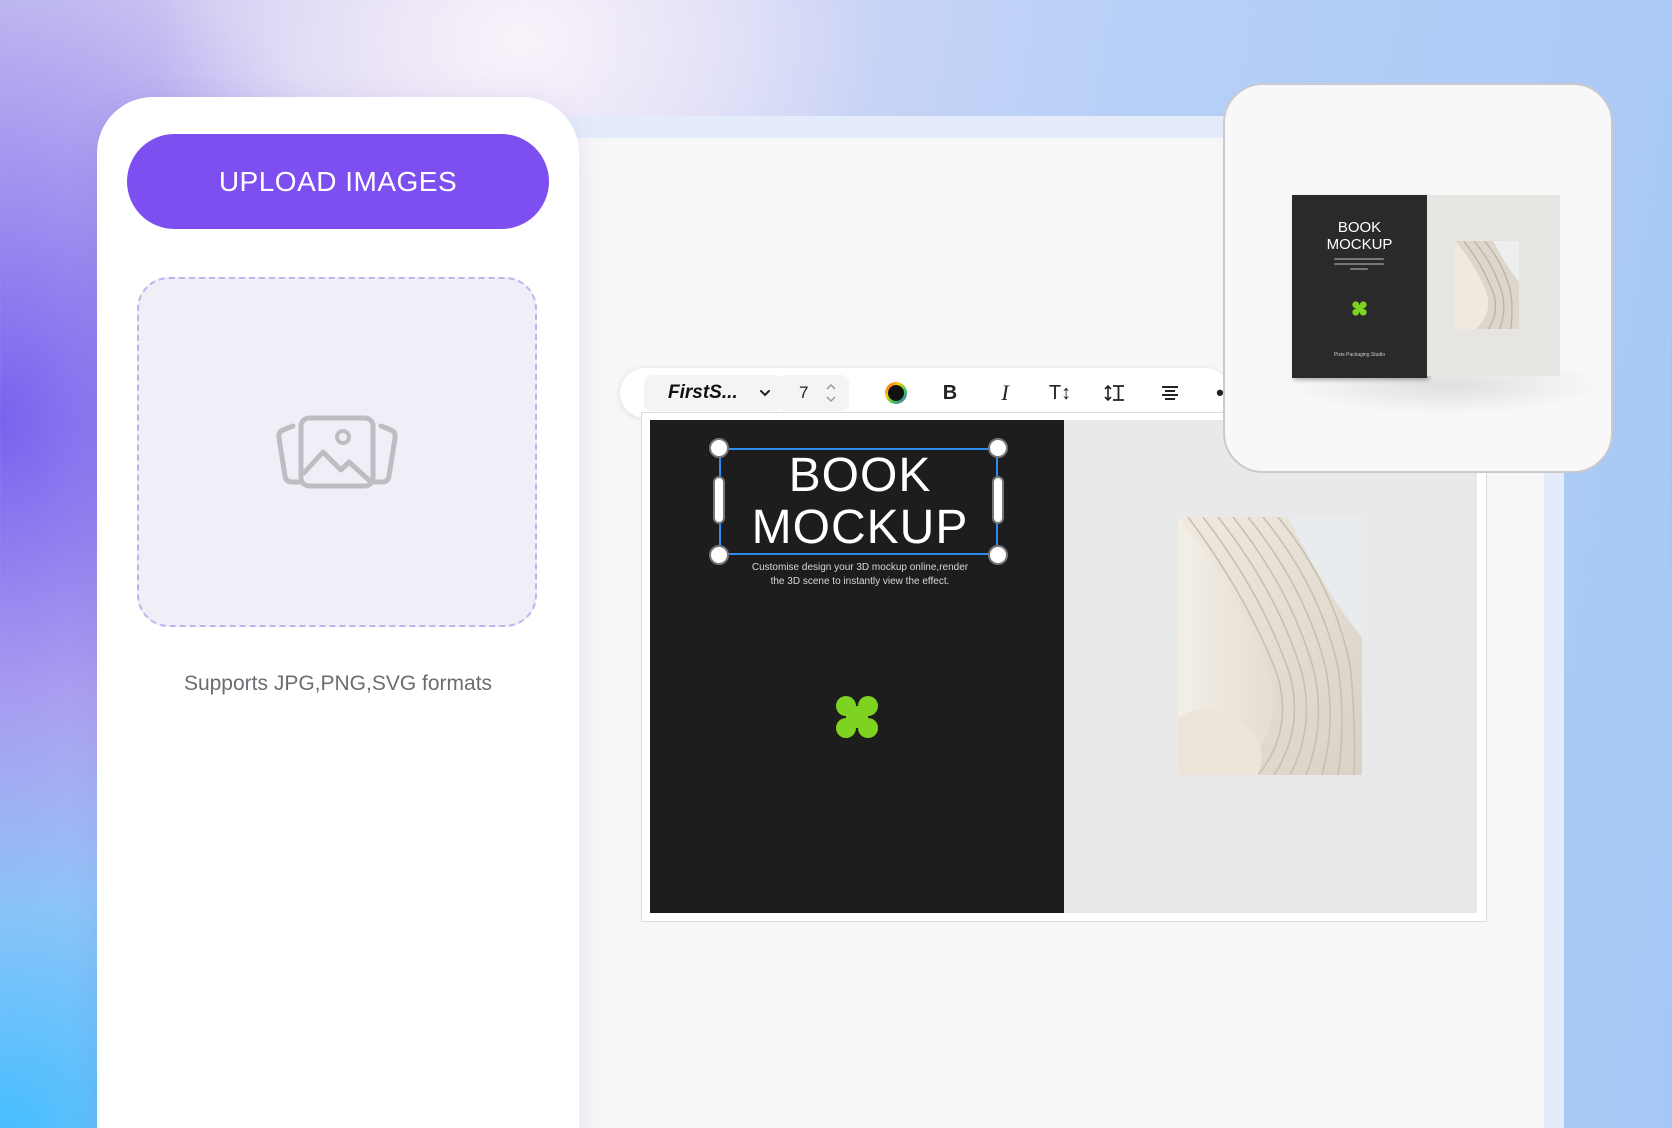 This screenshot has height=1128, width=1672. Describe the element at coordinates (1359, 244) in the screenshot. I see `preview-title-line2: MOCKUP` at that location.